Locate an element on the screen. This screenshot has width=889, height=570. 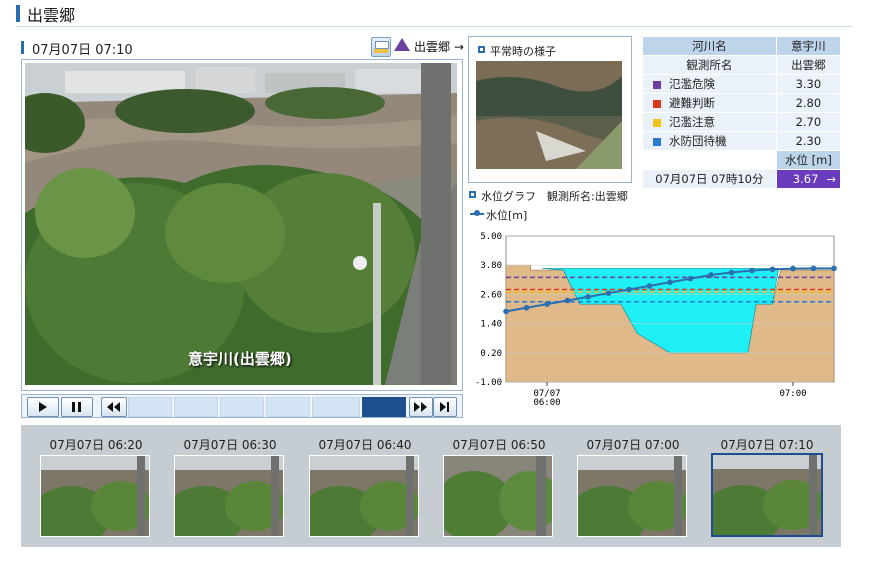
level-row: 氾濫危険 is located at coordinates (709, 84).